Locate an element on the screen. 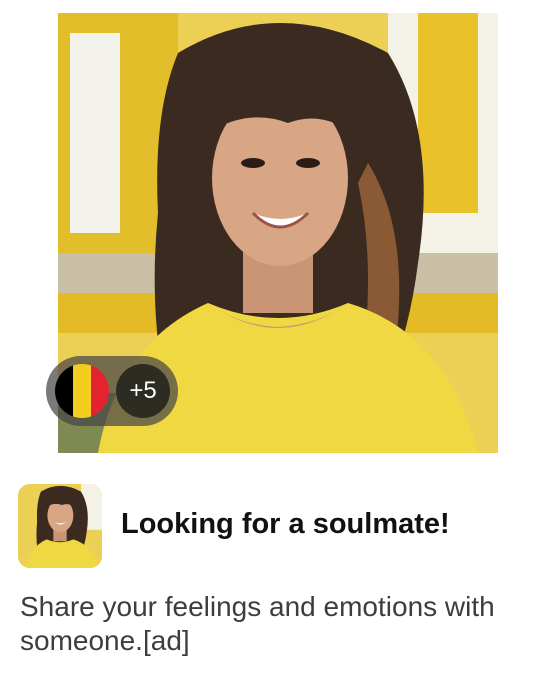 The width and height of the screenshot is (552, 686). advertiser-avatar is located at coordinates (60, 526).